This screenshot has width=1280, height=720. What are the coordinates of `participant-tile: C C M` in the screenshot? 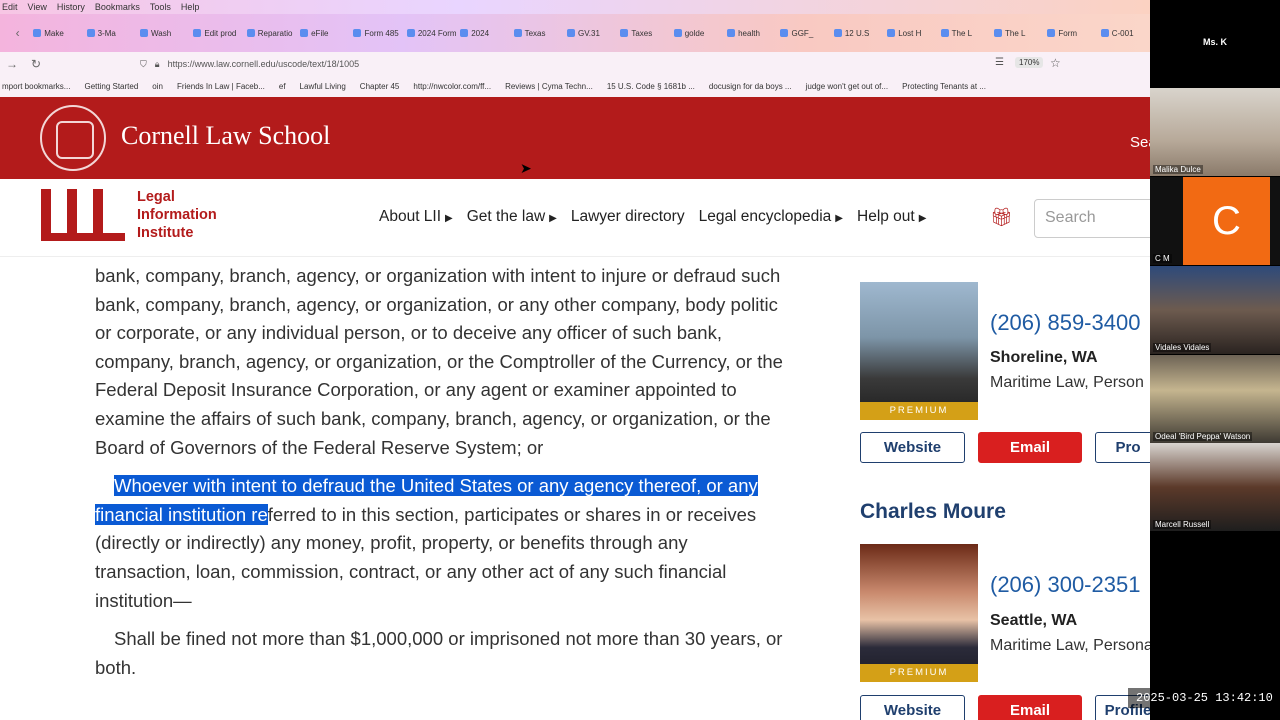 It's located at (1215, 221).